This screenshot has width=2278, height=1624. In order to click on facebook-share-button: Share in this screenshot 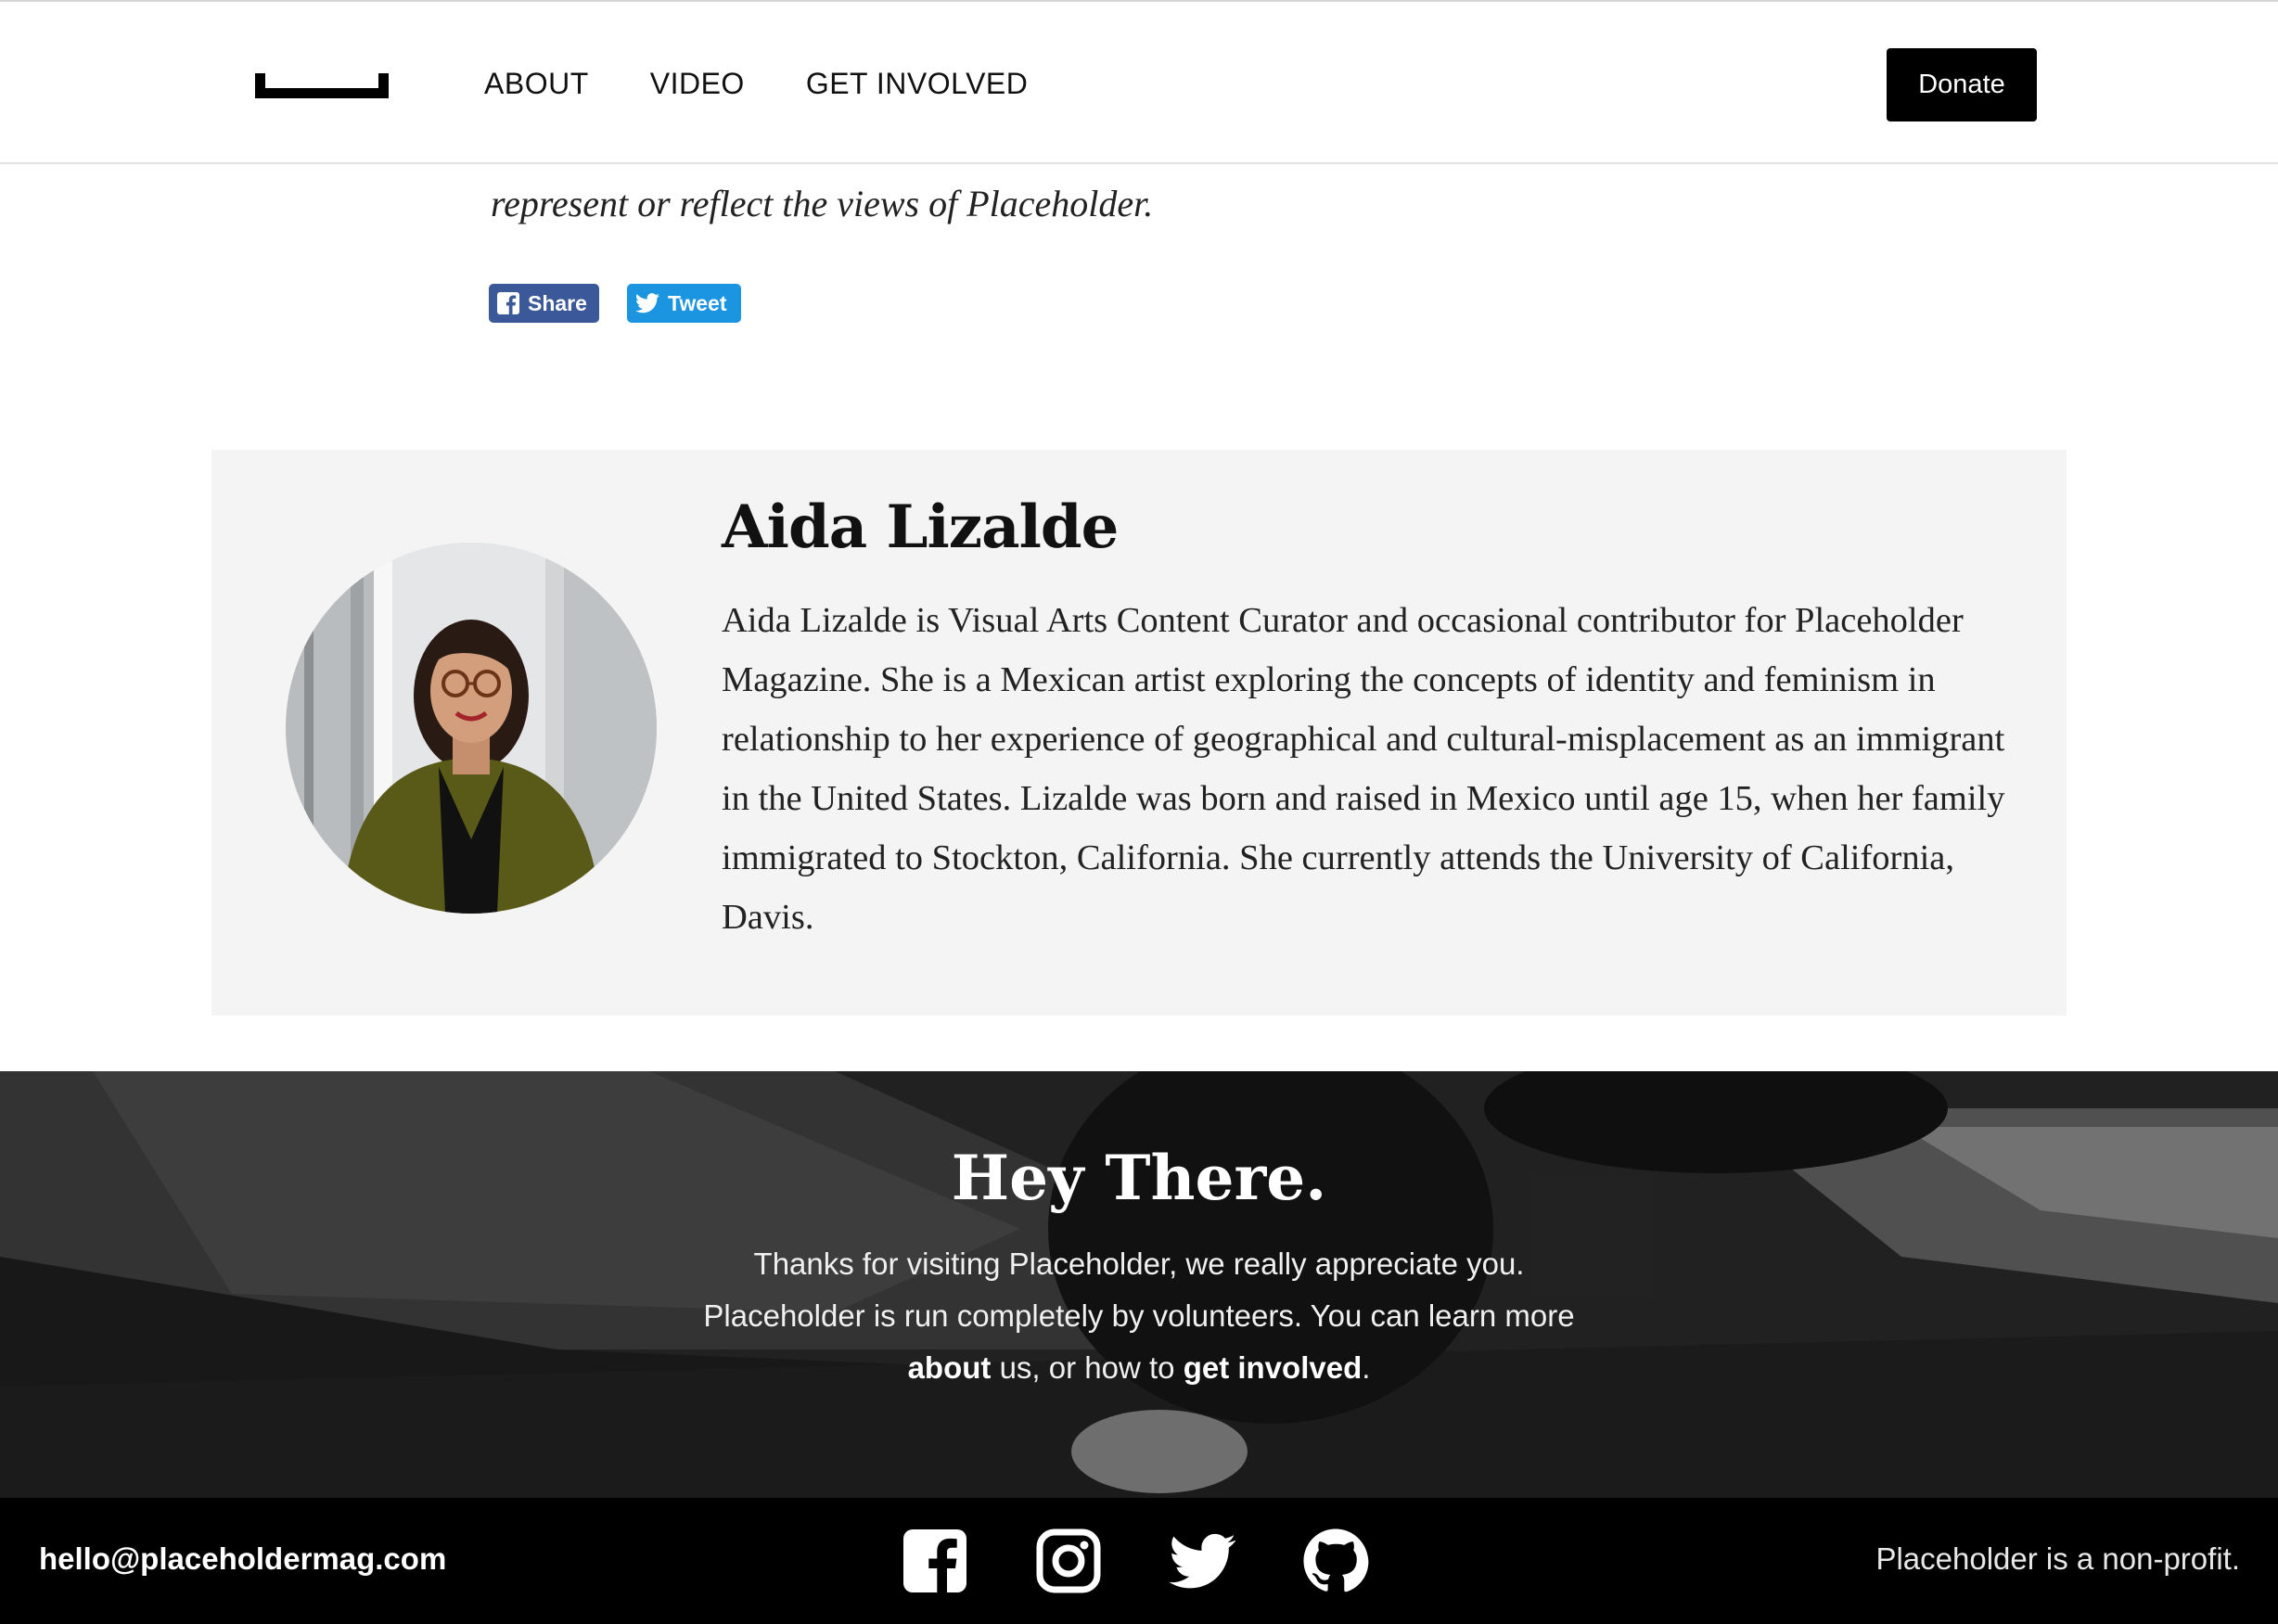, I will do `click(544, 303)`.